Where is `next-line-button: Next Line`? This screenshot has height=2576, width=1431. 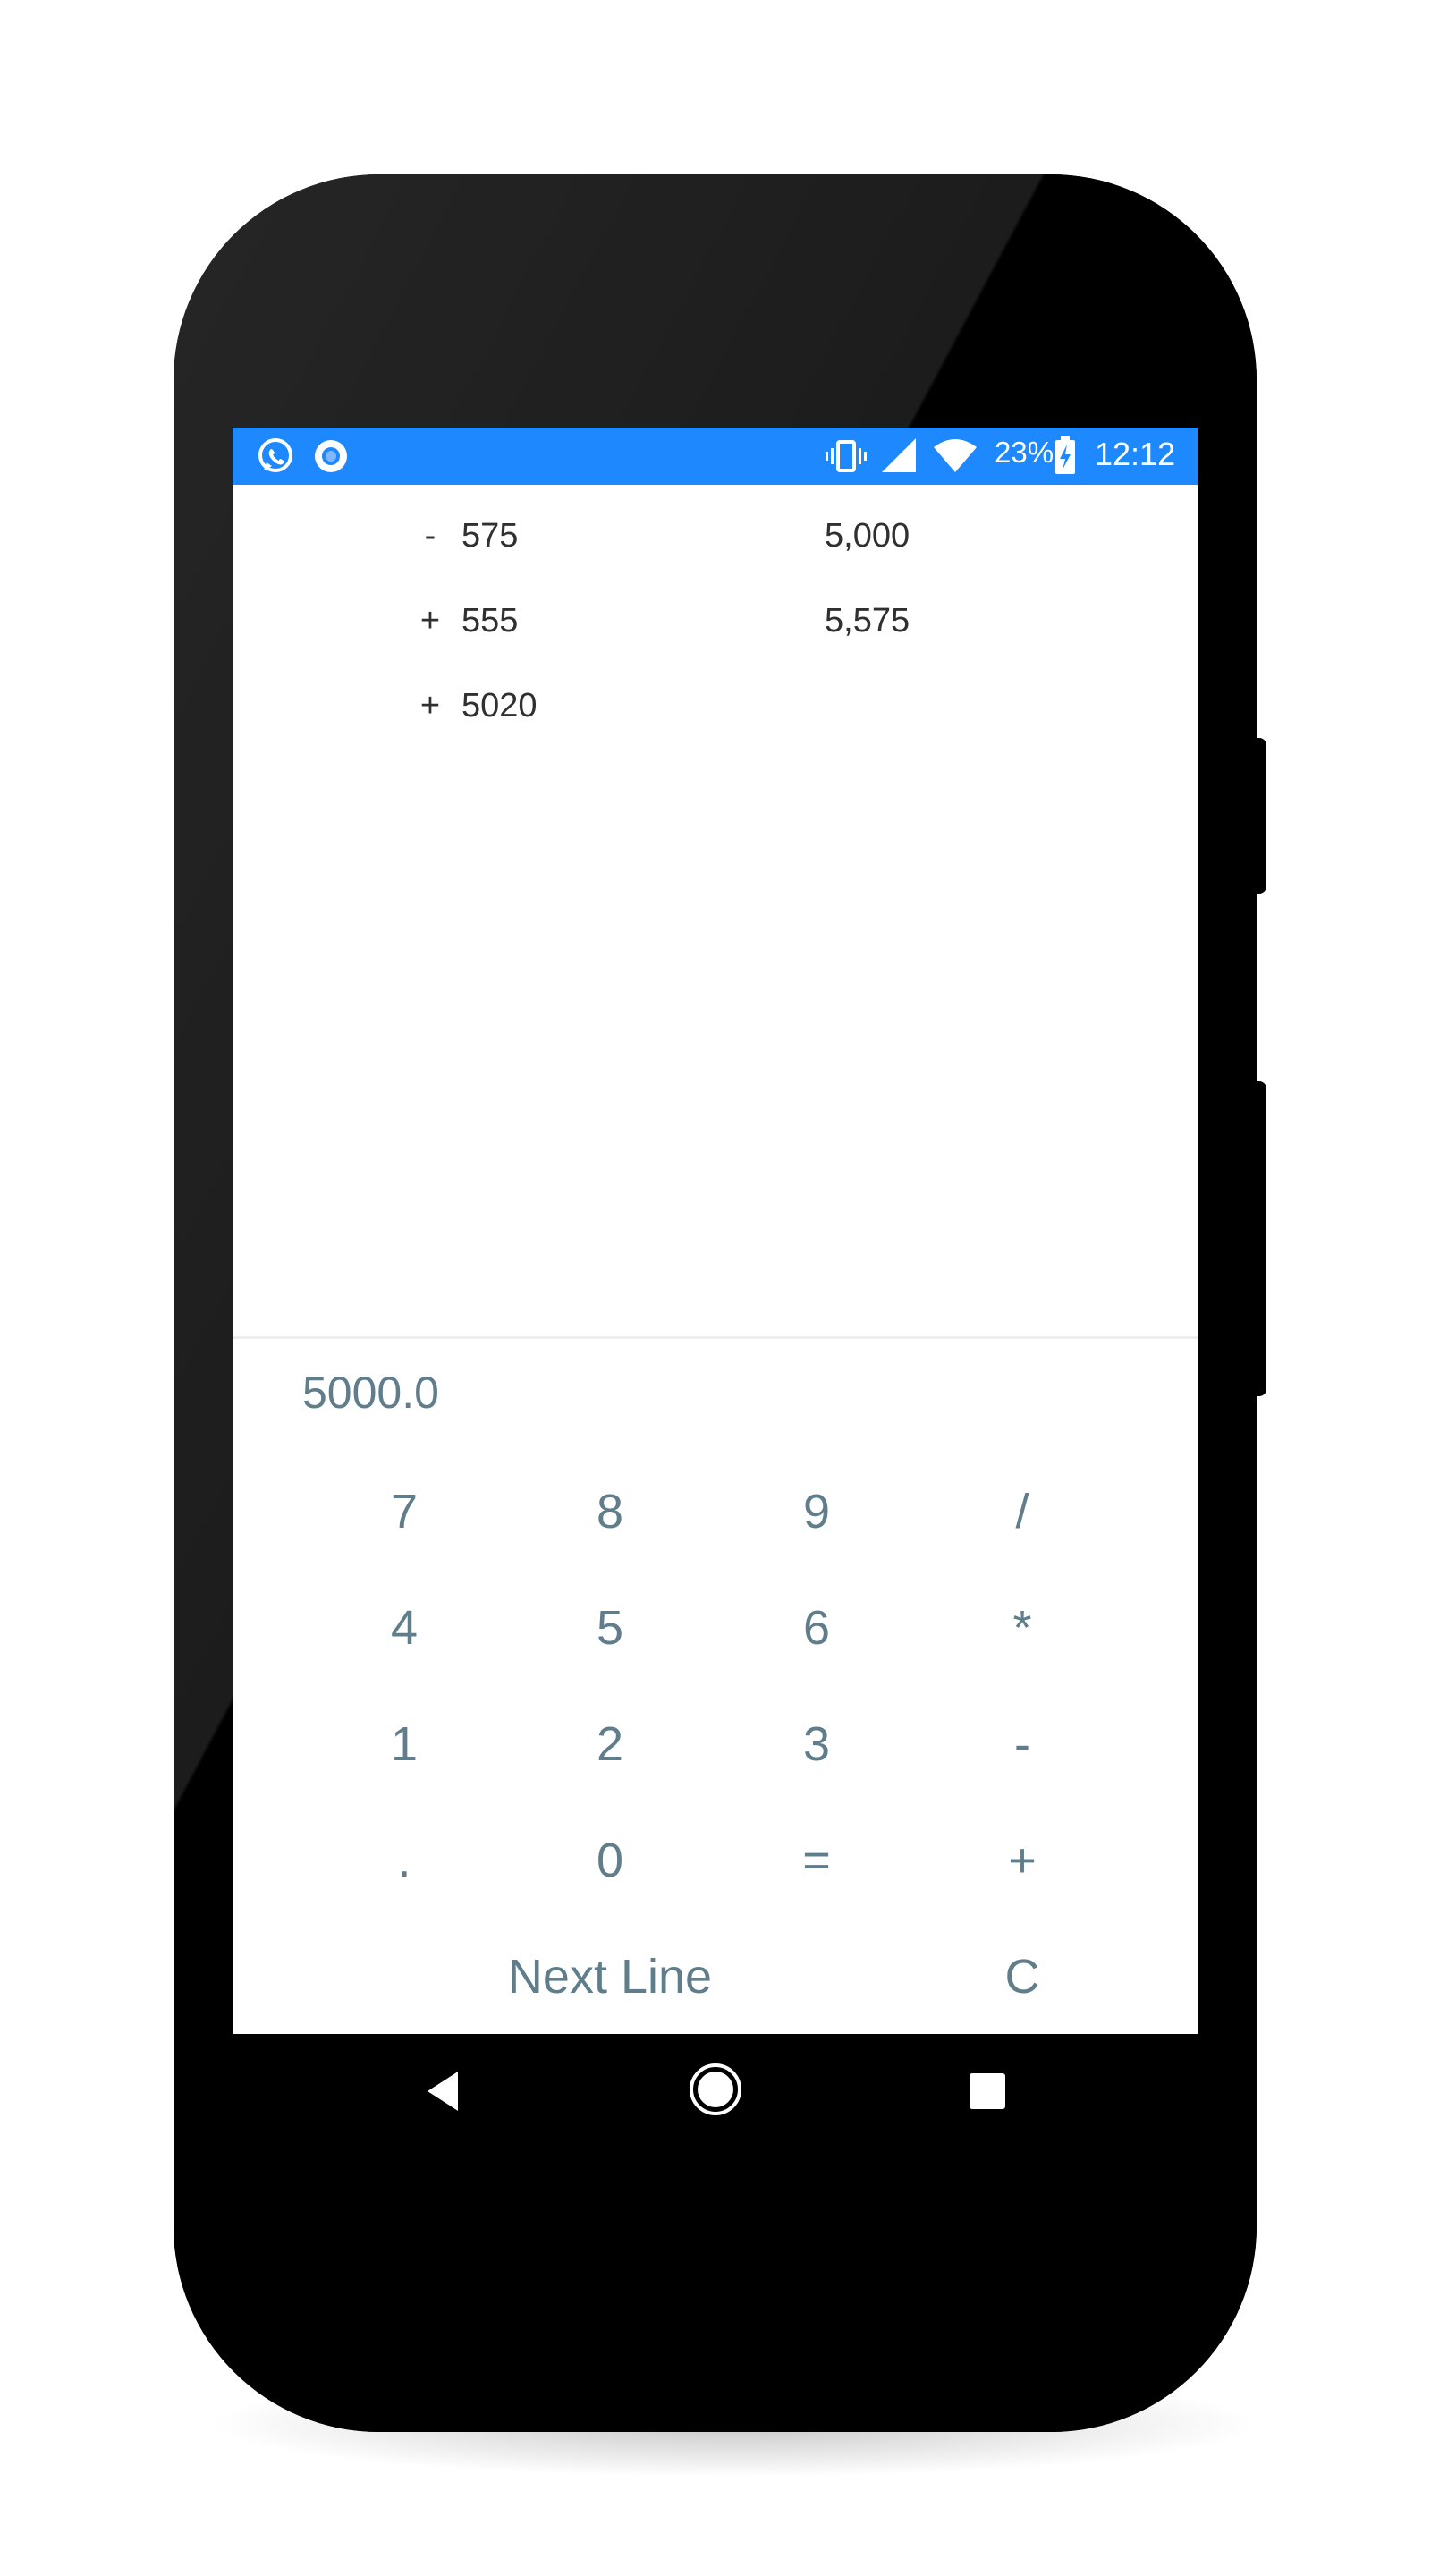
next-line-button: Next Line is located at coordinates (610, 1977).